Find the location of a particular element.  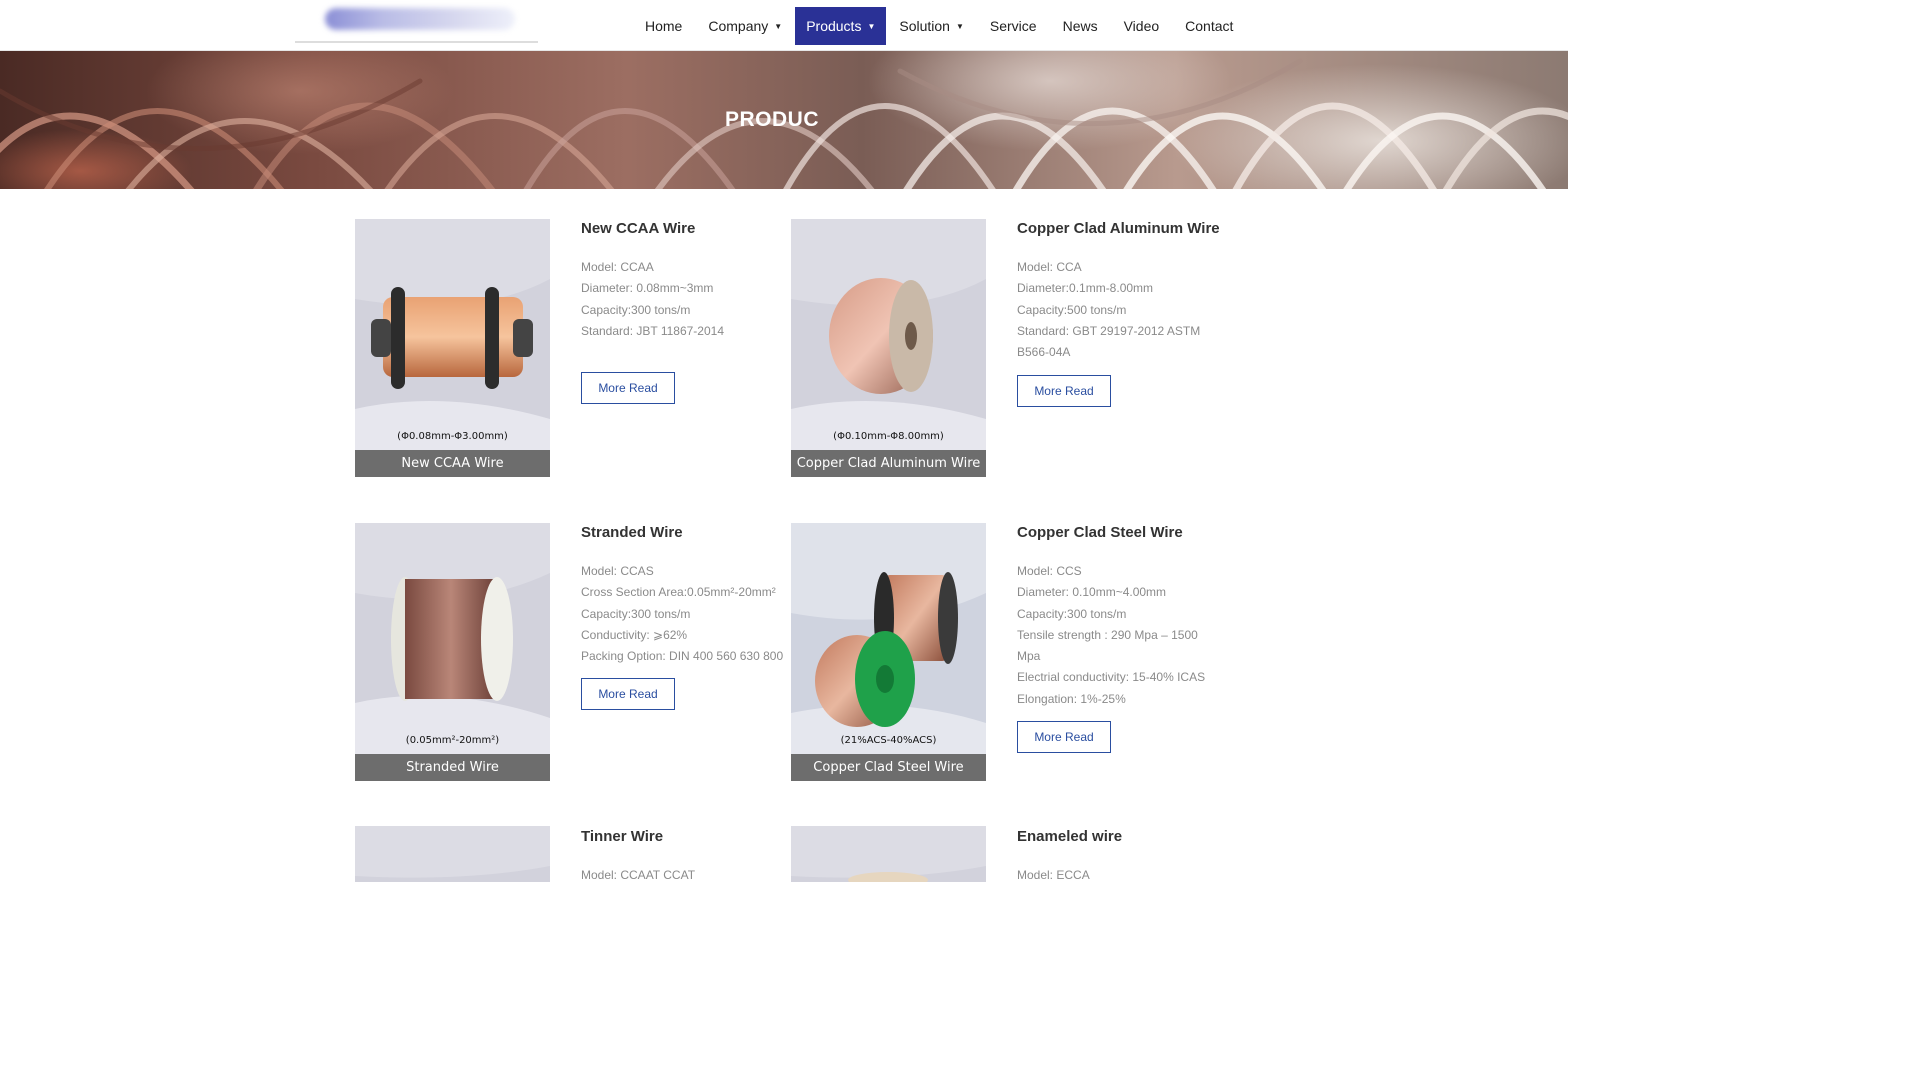

product-model: Model: CCAAT CCAT is located at coordinates (638, 875).